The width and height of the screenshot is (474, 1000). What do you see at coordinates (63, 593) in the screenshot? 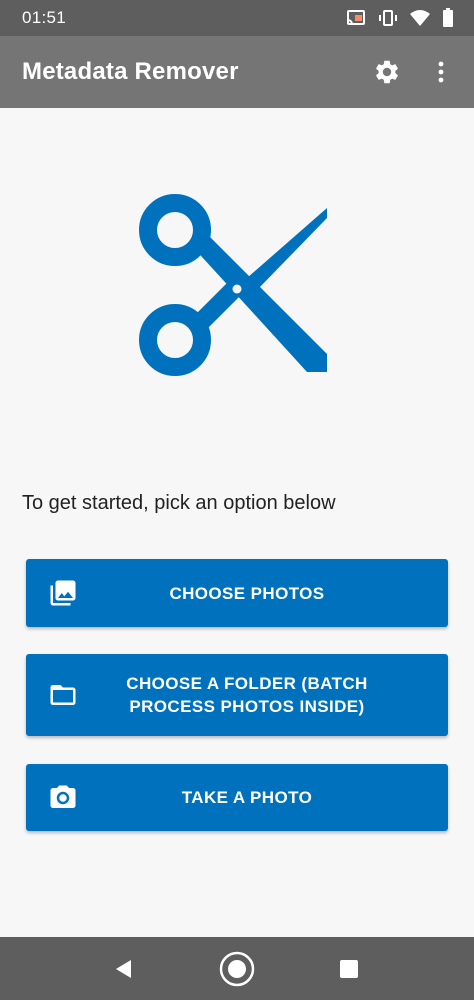
I see `photo-library-icon` at bounding box center [63, 593].